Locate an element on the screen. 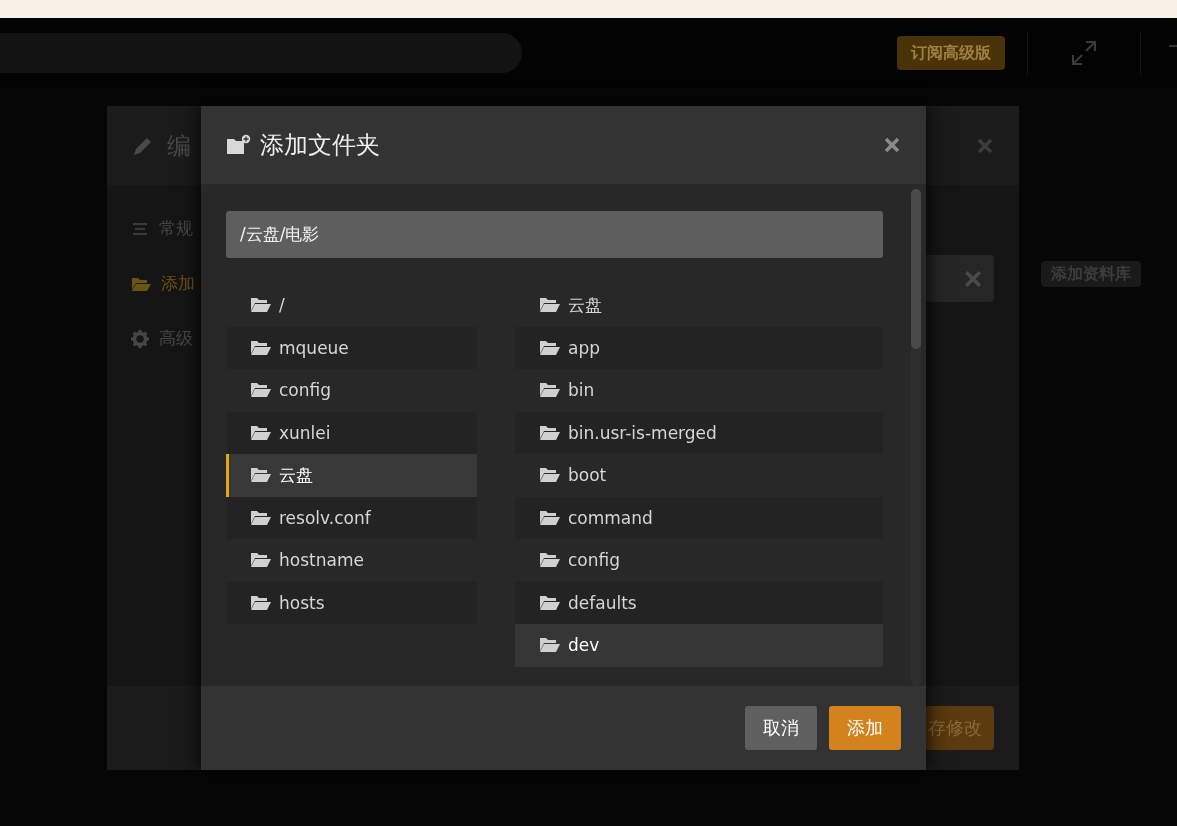 This screenshot has height=826, width=1177. folder-item: xunlei is located at coordinates (351, 432).